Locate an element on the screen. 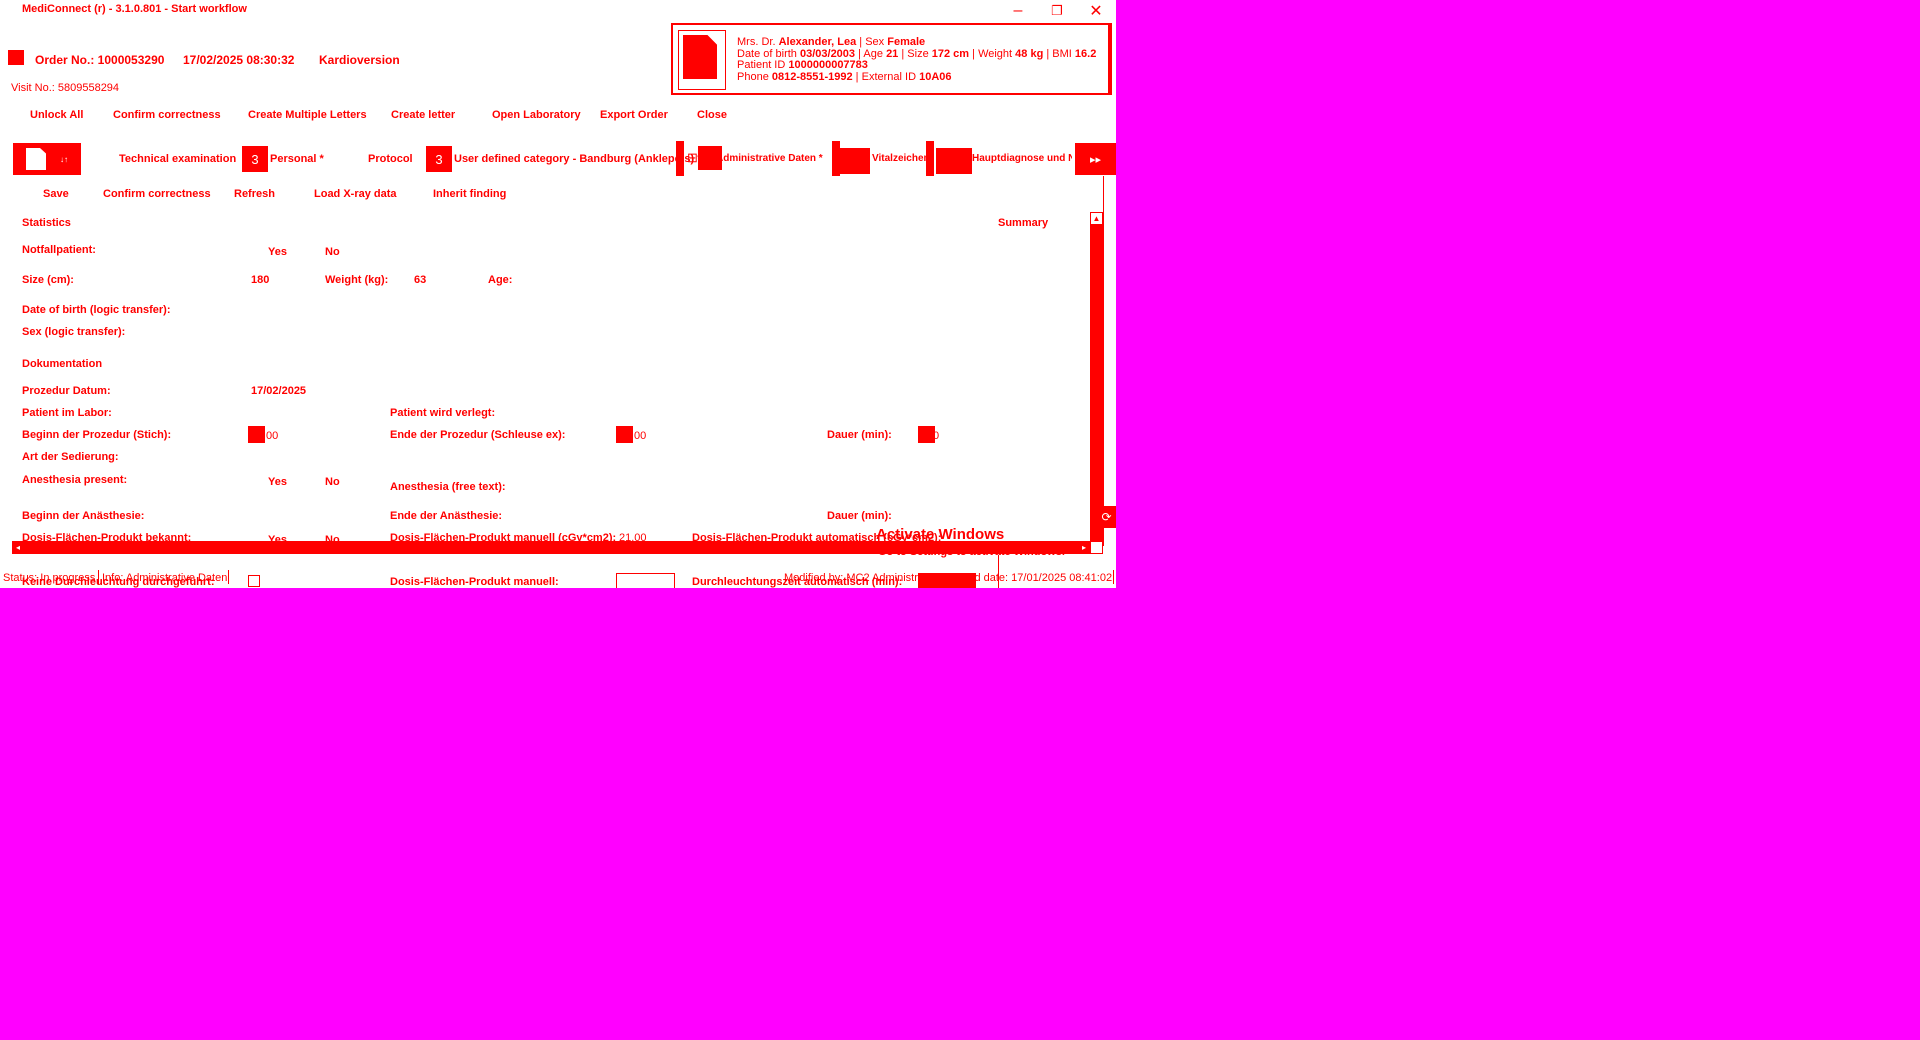  patient-document-icon is located at coordinates (700, 57).